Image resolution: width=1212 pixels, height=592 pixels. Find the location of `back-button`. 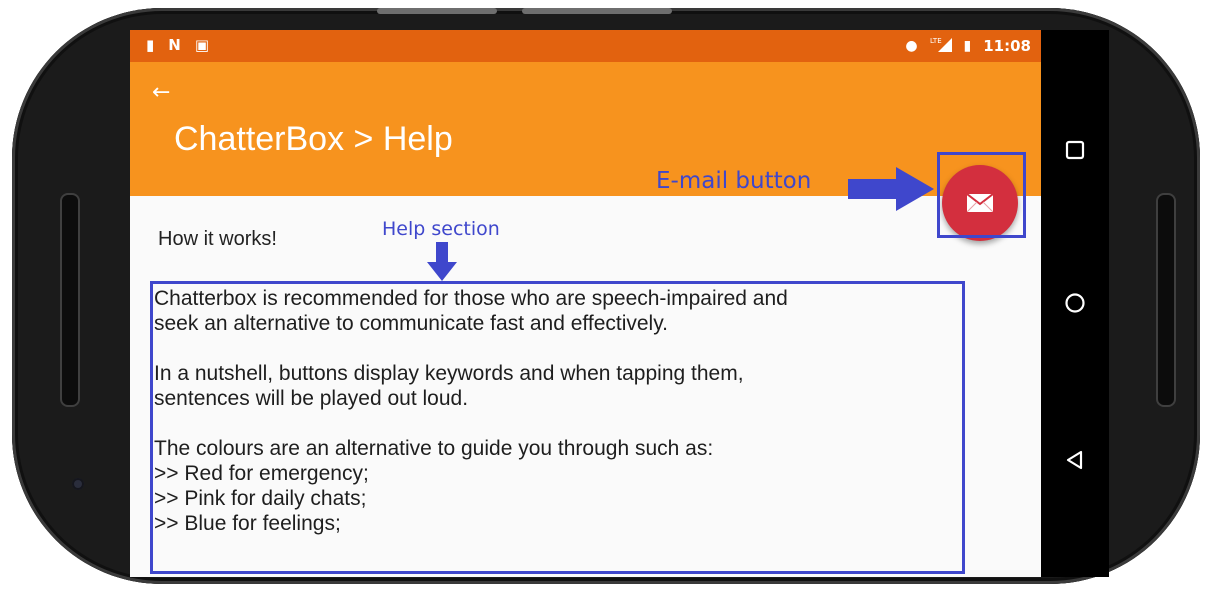

back-button is located at coordinates (1075, 460).